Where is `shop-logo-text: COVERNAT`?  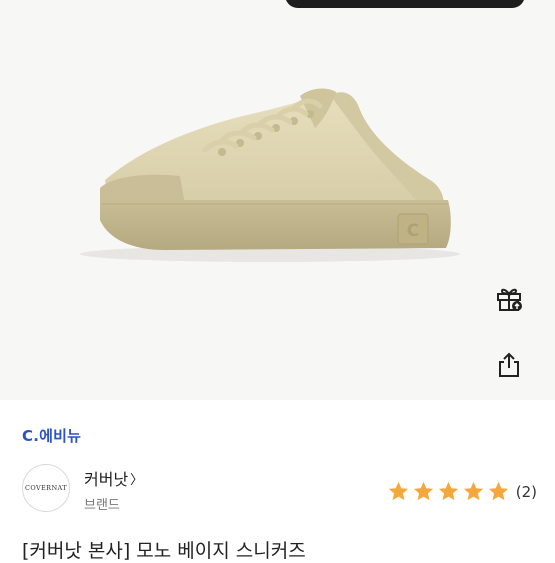 shop-logo-text: COVERNAT is located at coordinates (46, 488).